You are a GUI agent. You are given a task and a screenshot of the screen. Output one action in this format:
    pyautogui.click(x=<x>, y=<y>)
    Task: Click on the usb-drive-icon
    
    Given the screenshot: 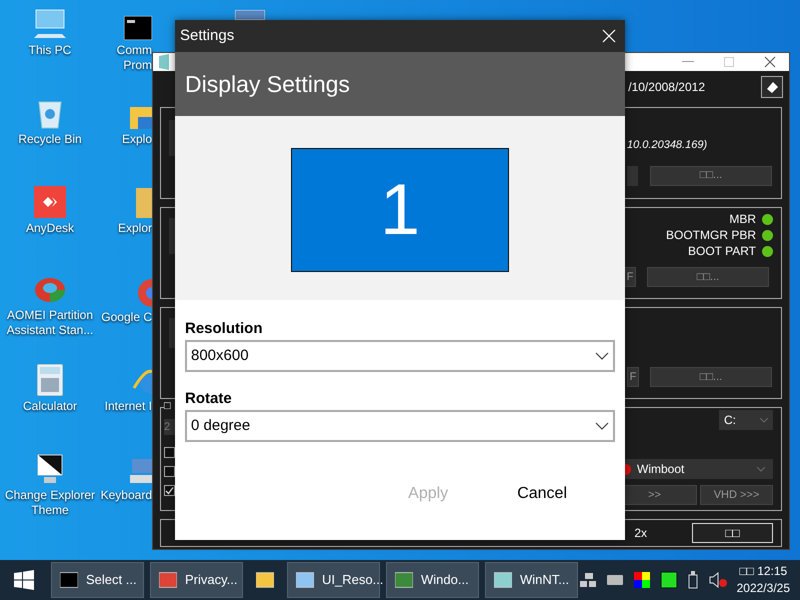 What is the action you would take?
    pyautogui.click(x=693, y=580)
    